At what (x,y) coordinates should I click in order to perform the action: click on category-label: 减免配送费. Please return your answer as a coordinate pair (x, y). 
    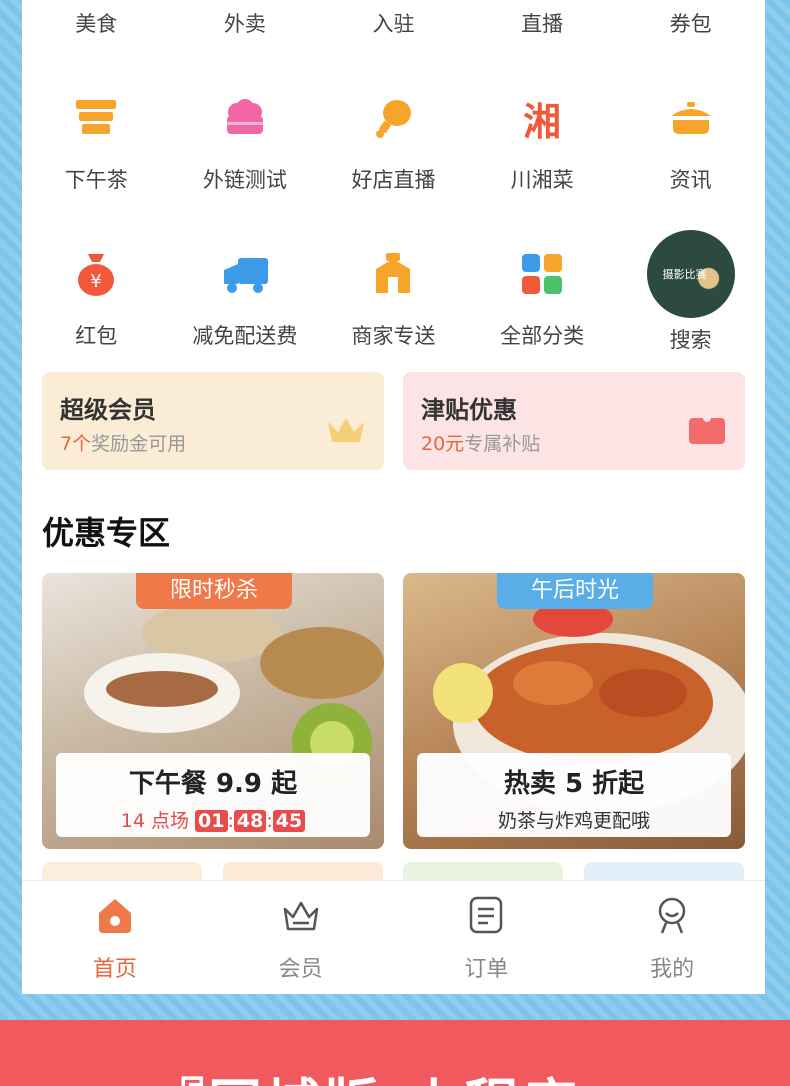
    Looking at the image, I should click on (245, 336).